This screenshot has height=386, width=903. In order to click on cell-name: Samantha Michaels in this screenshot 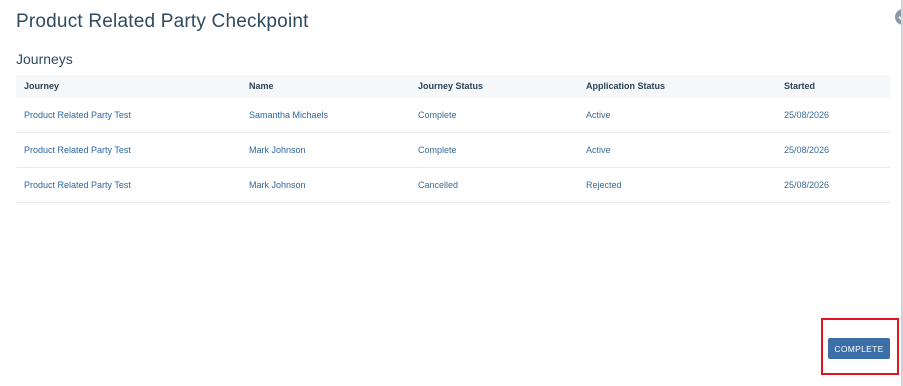, I will do `click(288, 115)`.